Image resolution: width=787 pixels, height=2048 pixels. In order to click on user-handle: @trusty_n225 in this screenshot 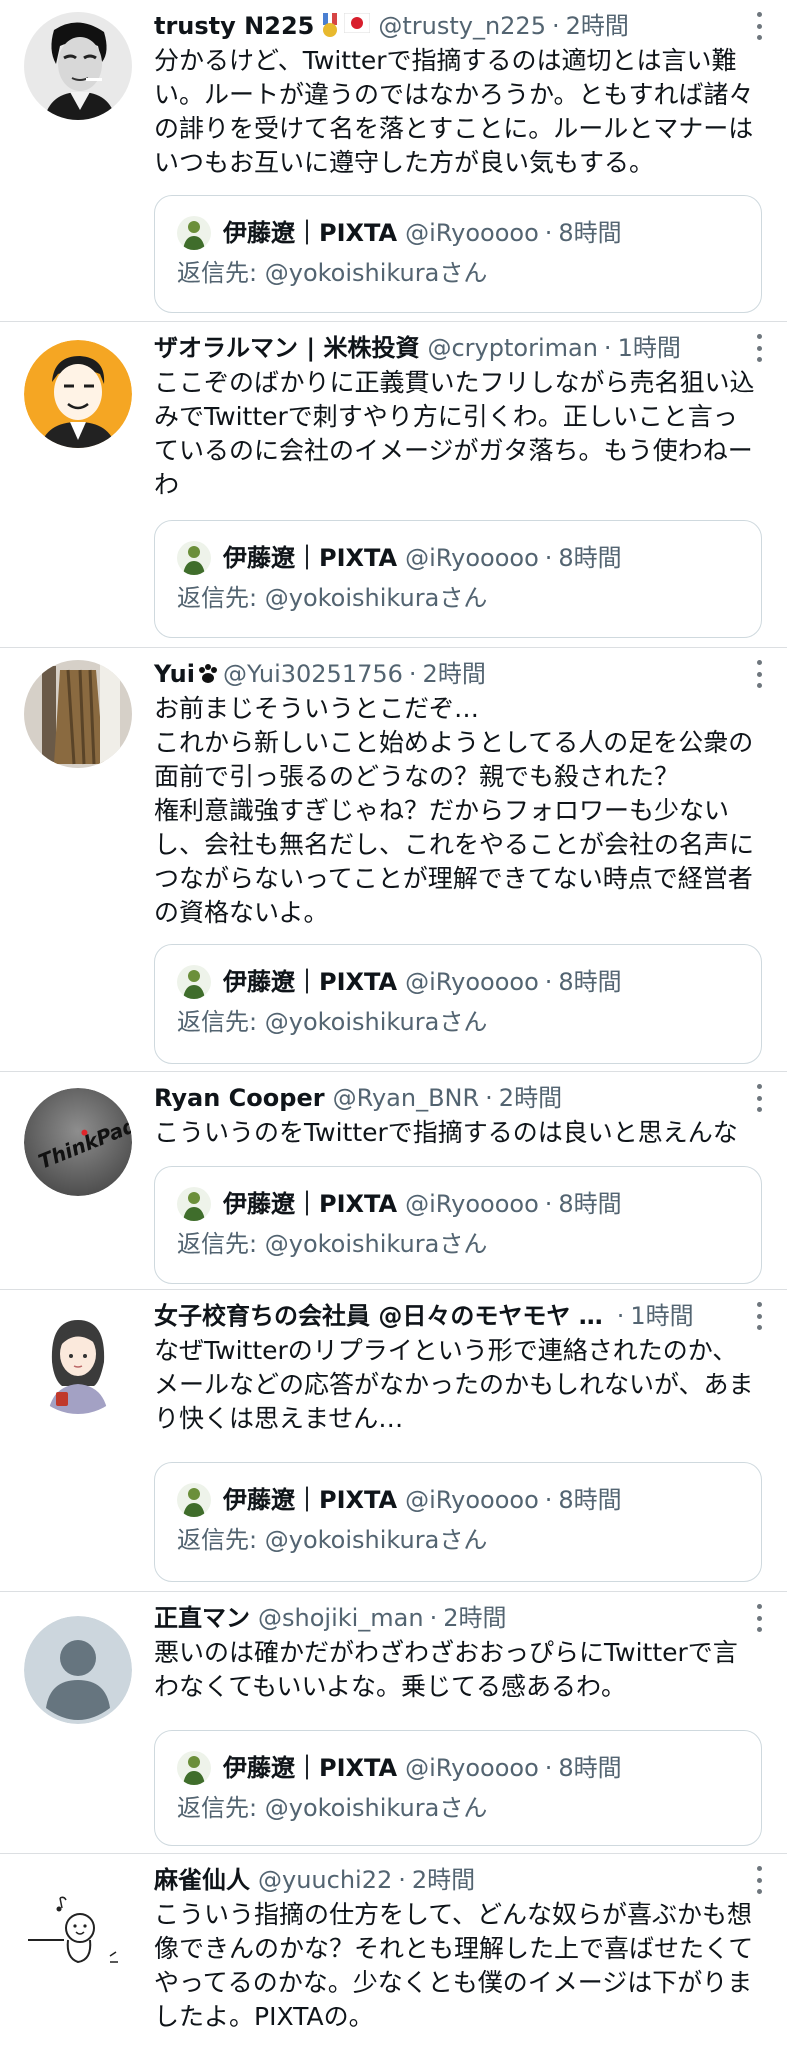, I will do `click(462, 26)`.